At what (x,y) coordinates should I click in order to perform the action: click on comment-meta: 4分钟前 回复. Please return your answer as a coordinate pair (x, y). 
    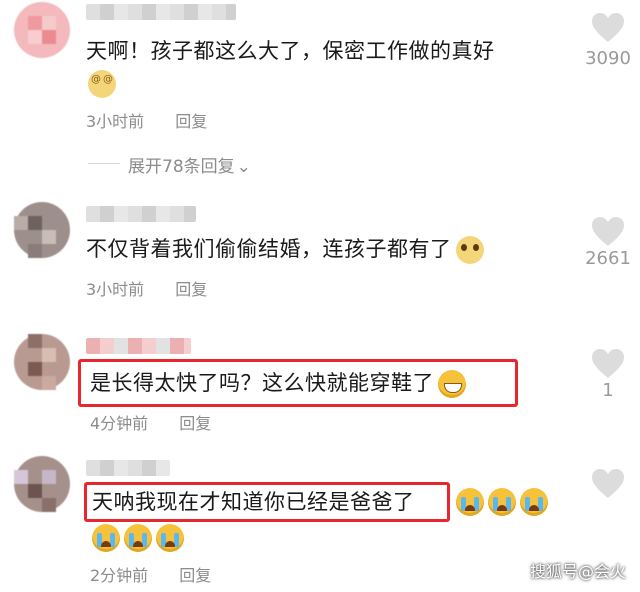
    Looking at the image, I should click on (150, 422).